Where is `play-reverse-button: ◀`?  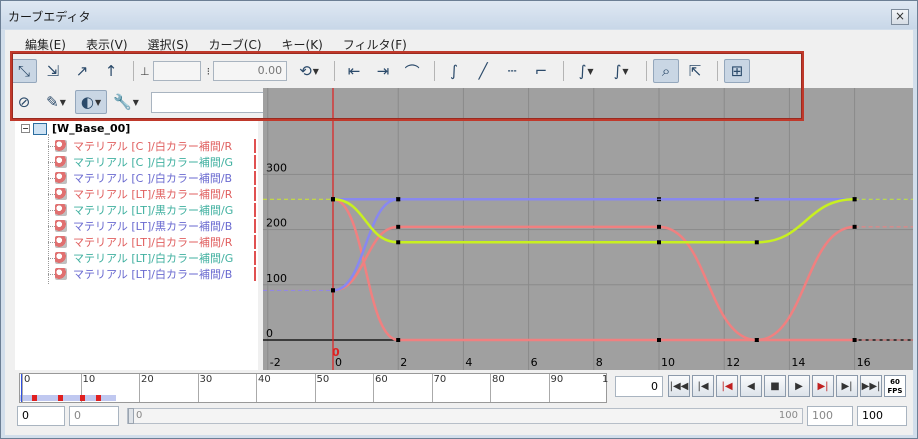 play-reverse-button: ◀ is located at coordinates (751, 386).